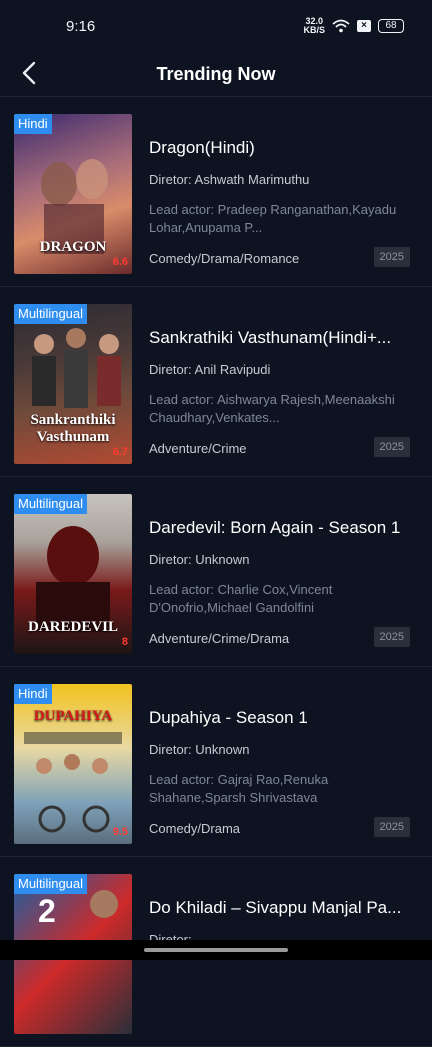 This screenshot has width=432, height=1047. I want to click on poster-title: DUPAHIYA, so click(73, 716).